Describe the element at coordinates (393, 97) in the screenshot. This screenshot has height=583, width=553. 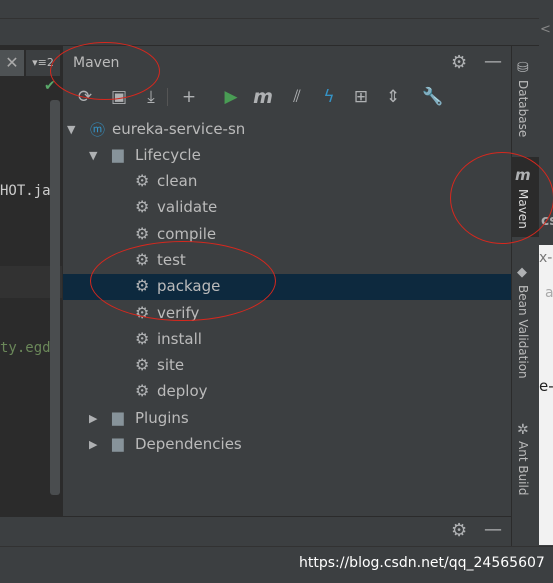
I see `collapse-all-icon: ⇕` at that location.